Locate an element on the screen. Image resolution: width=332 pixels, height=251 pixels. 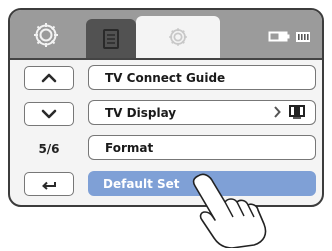
scroll-up-button is located at coordinates (49, 78).